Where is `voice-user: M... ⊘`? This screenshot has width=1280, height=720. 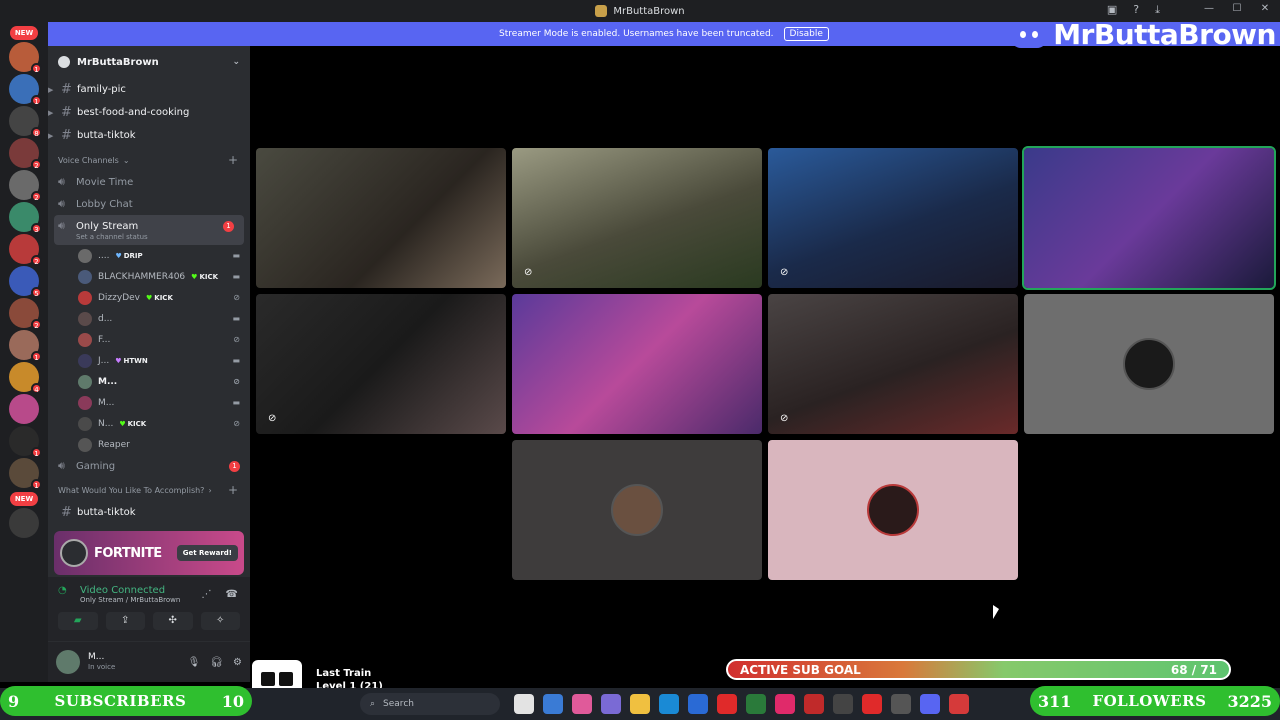
voice-user: M... ⊘ is located at coordinates (149, 381).